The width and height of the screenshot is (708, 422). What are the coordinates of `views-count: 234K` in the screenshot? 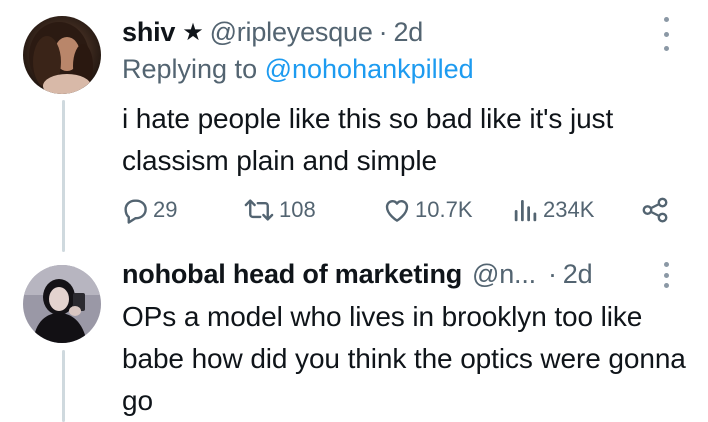 It's located at (569, 209).